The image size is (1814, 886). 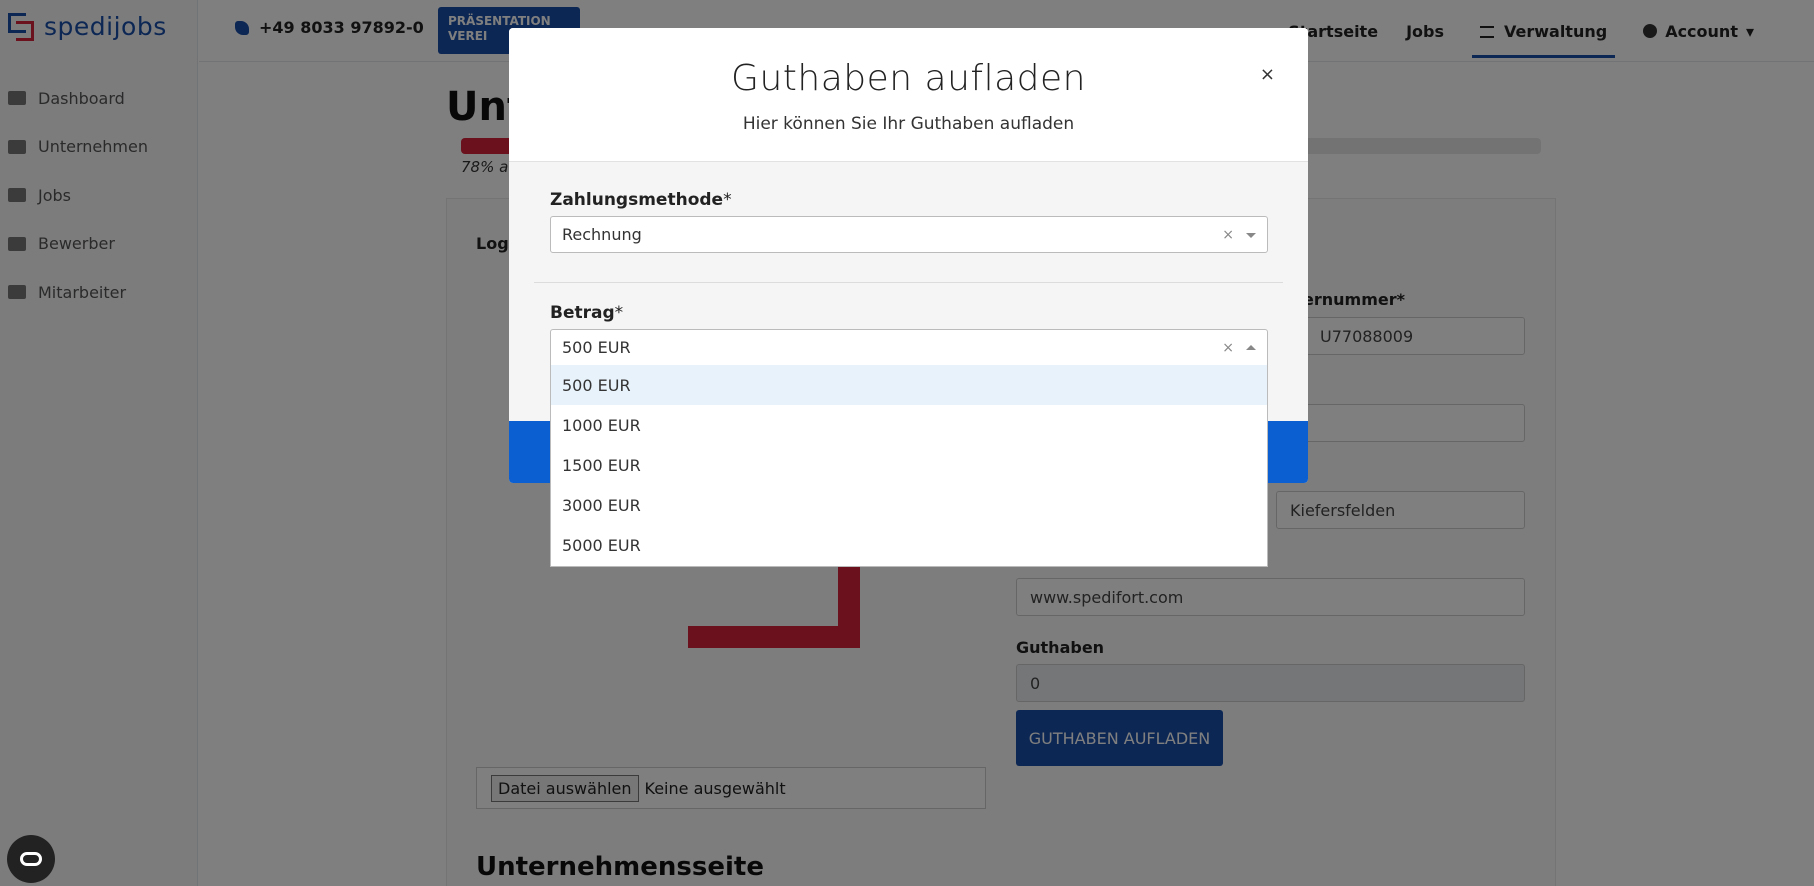 What do you see at coordinates (596, 347) in the screenshot?
I see `amount-value: 500 EUR` at bounding box center [596, 347].